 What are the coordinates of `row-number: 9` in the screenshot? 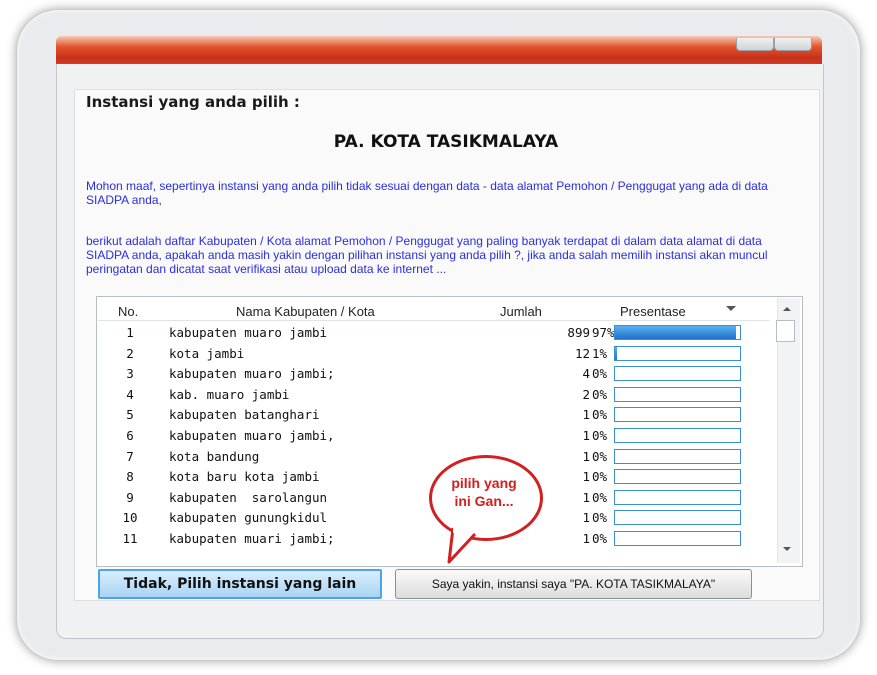 It's located at (130, 497).